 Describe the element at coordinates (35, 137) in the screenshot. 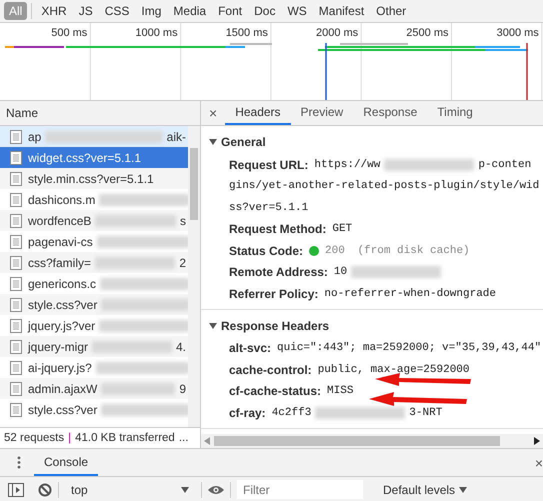

I see `request-name: ap` at that location.